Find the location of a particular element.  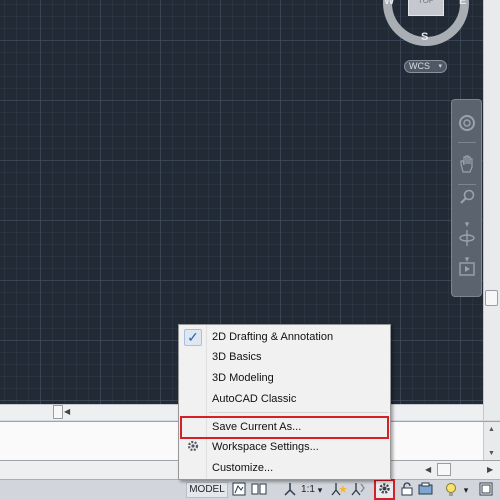

workspace-switching-gear-icon is located at coordinates (384, 489).